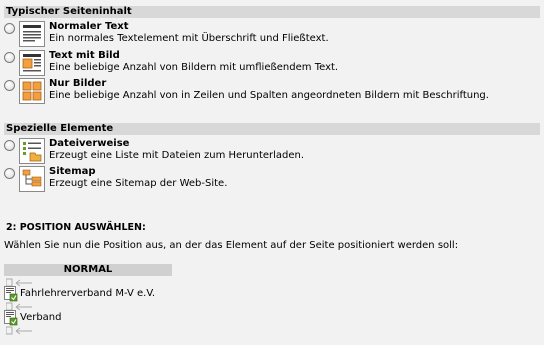 Image resolution: width=544 pixels, height=345 pixels. What do you see at coordinates (41, 317) in the screenshot?
I see `page-element-label: Verband` at bounding box center [41, 317].